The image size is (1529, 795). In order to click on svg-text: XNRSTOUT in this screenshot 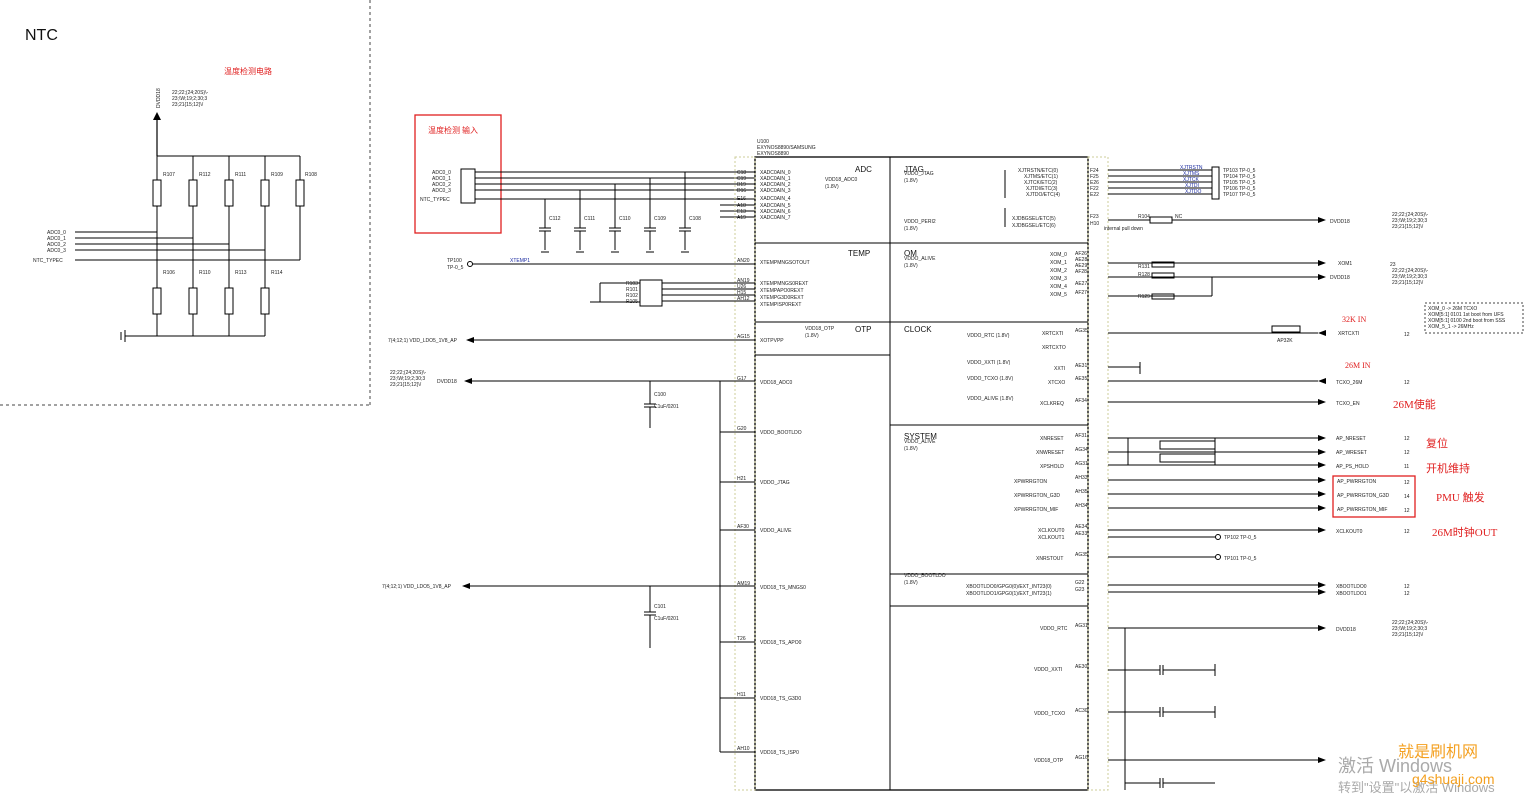, I will do `click(1049, 559)`.